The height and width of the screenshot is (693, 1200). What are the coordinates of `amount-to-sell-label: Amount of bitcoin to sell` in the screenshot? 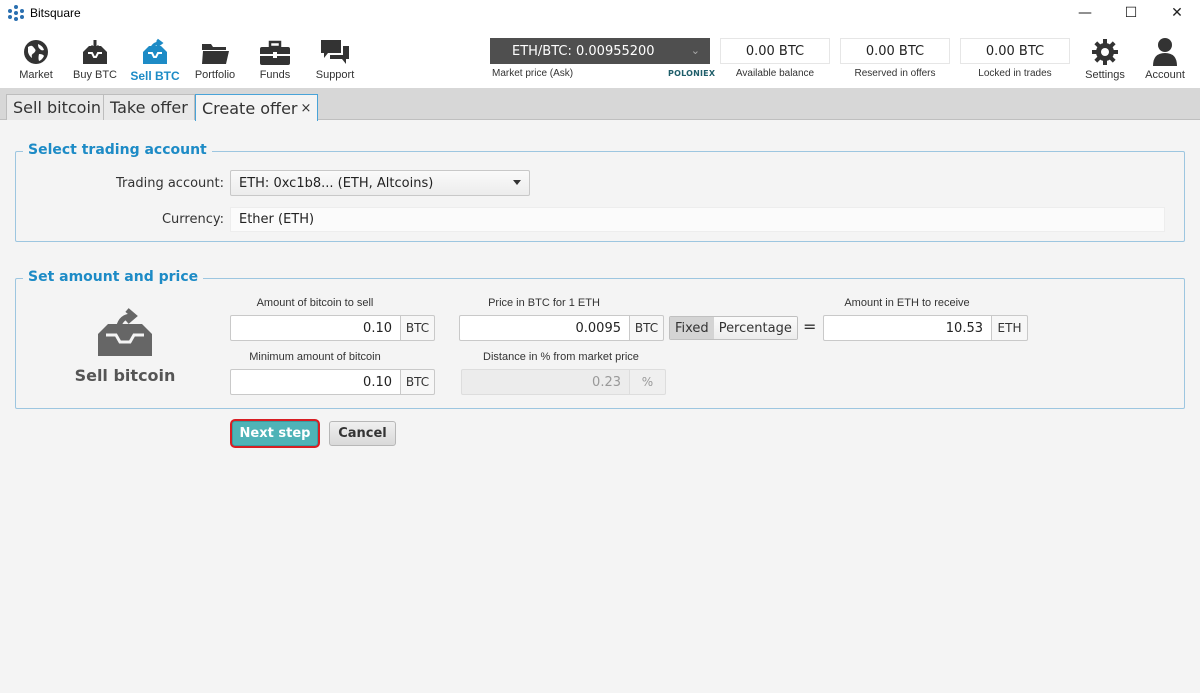 It's located at (315, 303).